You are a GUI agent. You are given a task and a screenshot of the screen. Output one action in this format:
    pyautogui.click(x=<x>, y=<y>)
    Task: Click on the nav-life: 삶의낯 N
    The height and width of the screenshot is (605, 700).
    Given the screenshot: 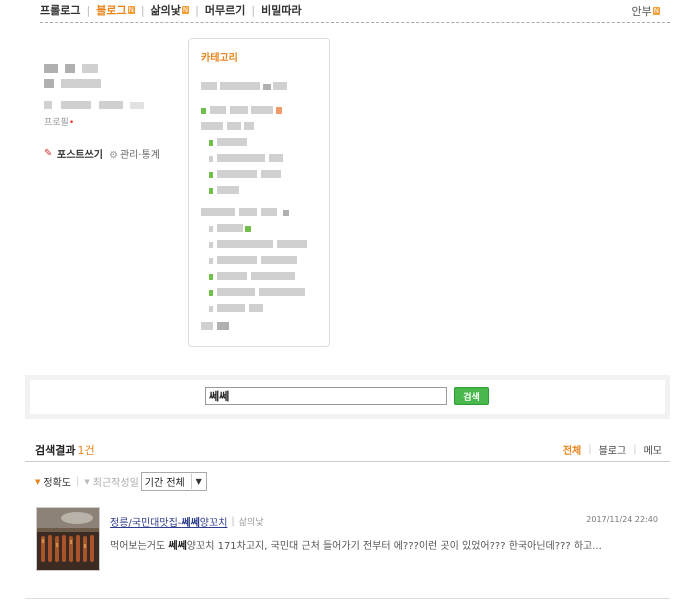 What is the action you would take?
    pyautogui.click(x=170, y=10)
    